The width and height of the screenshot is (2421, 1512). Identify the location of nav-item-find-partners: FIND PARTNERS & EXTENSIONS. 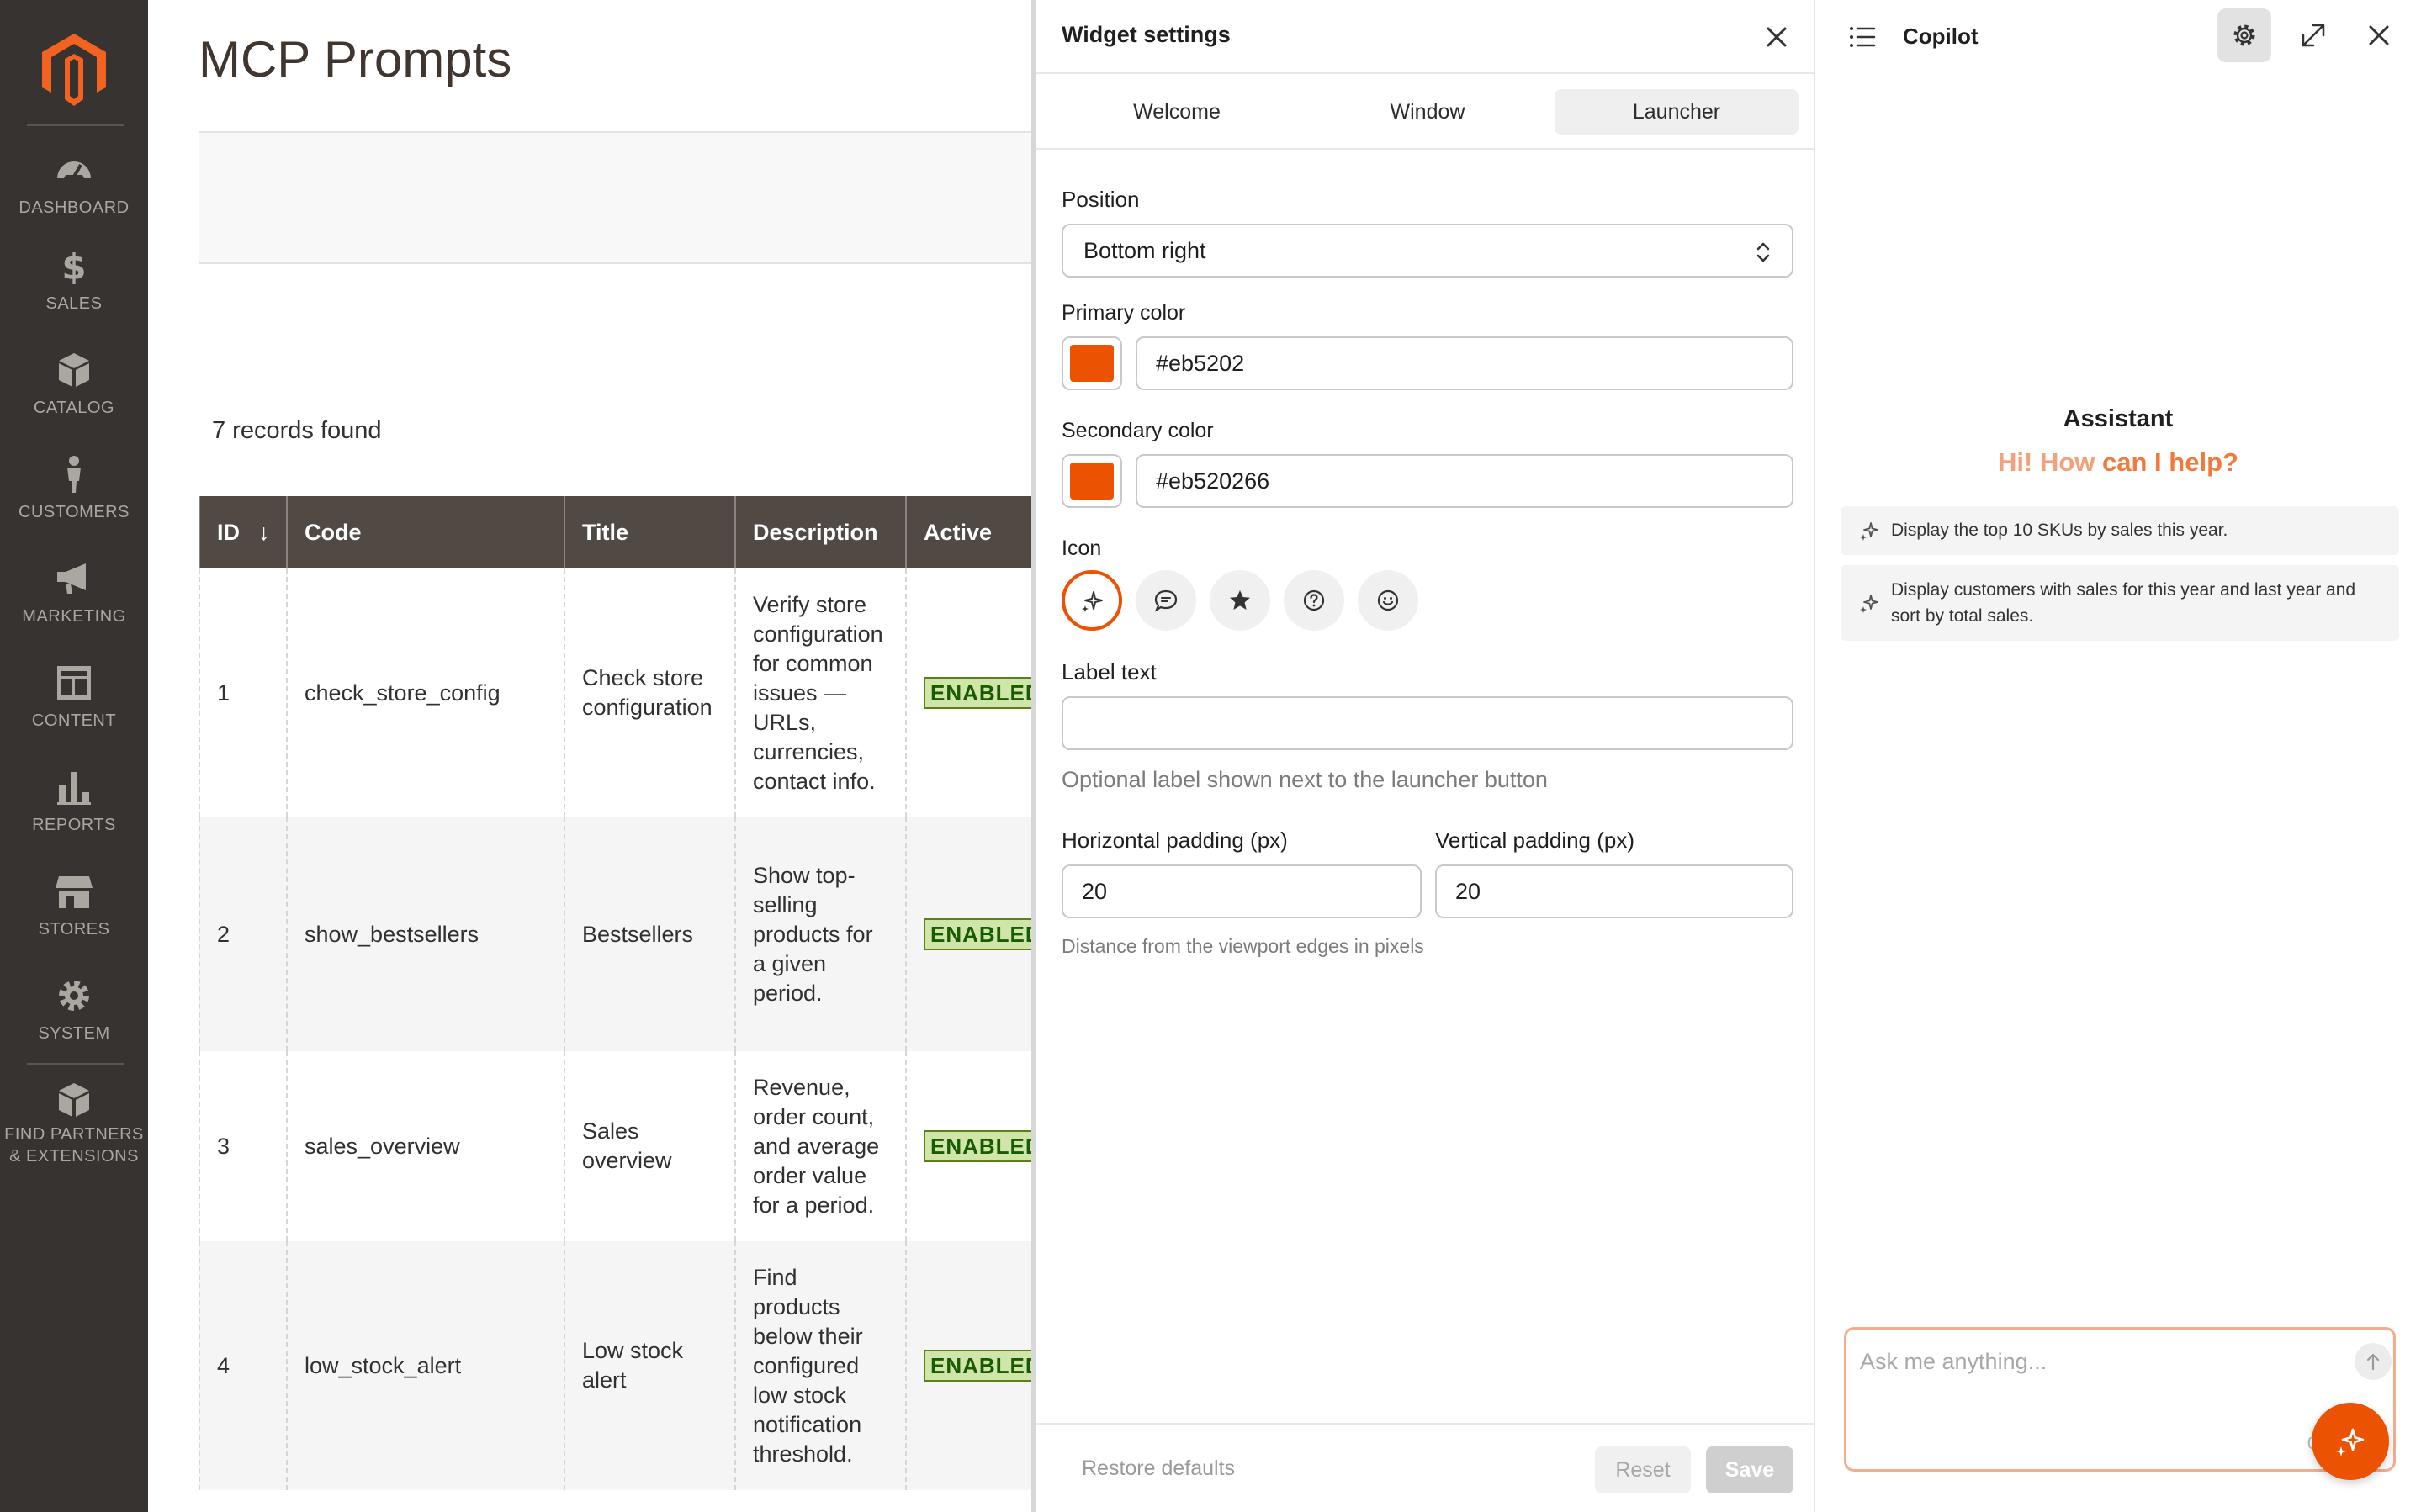
(74, 1134).